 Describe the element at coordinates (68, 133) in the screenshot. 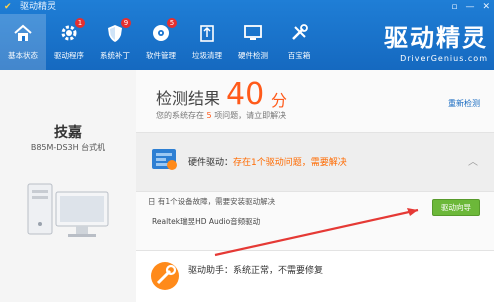

I see `manufacturer-name: 技嘉` at that location.